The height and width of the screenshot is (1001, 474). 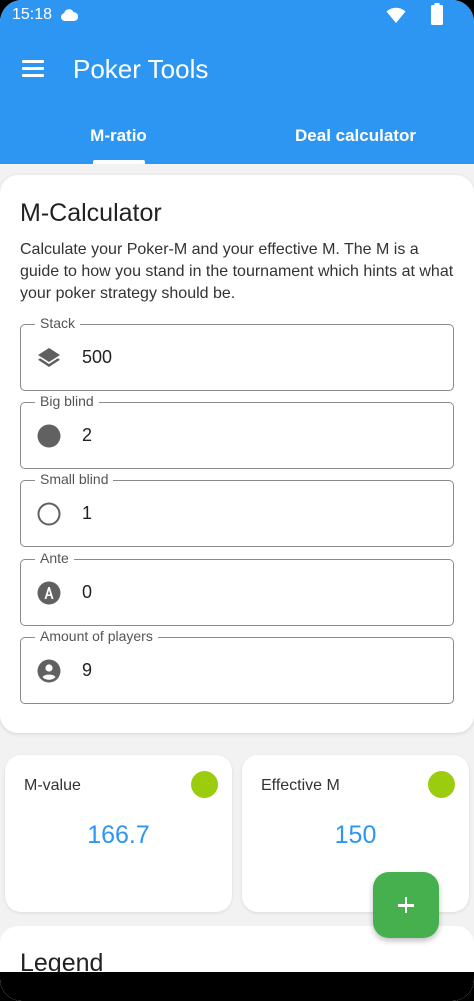 What do you see at coordinates (237, 353) in the screenshot?
I see `stack-field: Stack 500` at bounding box center [237, 353].